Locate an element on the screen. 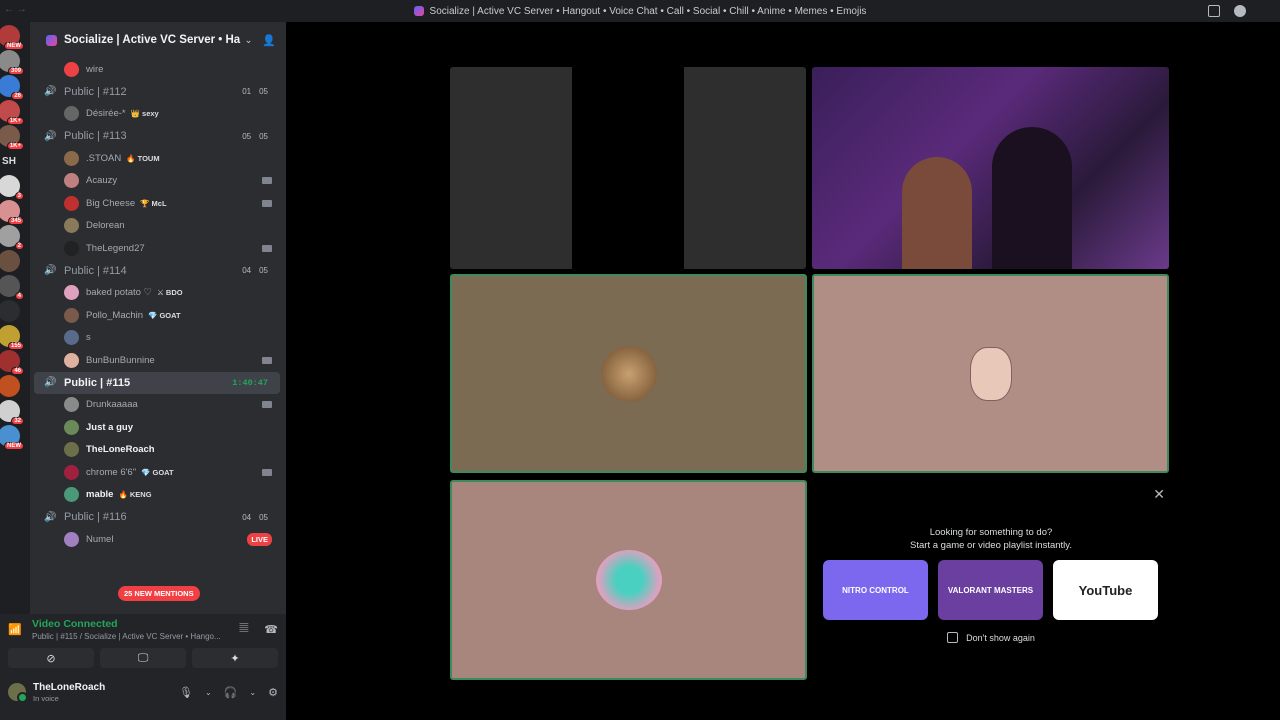 This screenshot has height=720, width=1280. checkbox-icon is located at coordinates (953, 637).